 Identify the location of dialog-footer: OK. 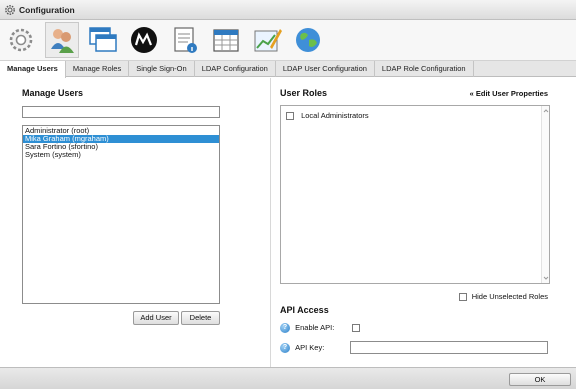
(288, 378).